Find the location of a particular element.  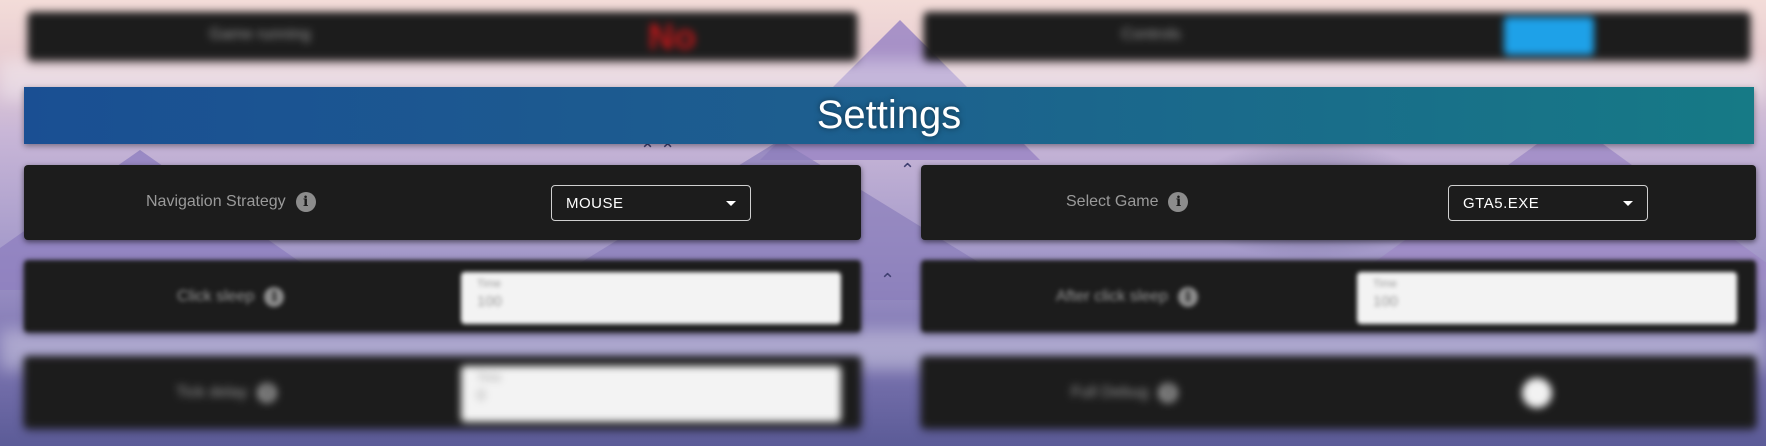

navigation-strategy-select: MOUSE is located at coordinates (651, 203).